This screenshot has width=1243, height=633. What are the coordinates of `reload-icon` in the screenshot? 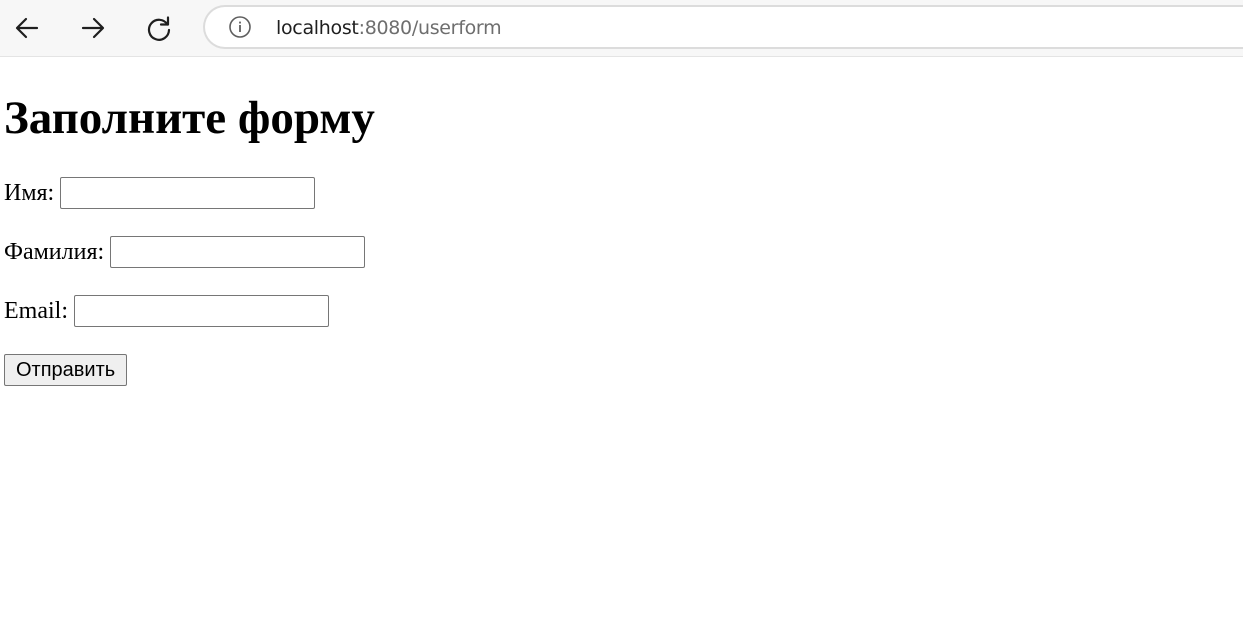 It's located at (159, 28).